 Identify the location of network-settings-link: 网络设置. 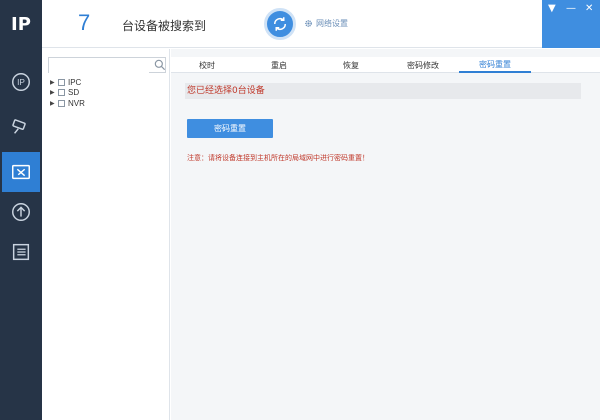
(326, 23).